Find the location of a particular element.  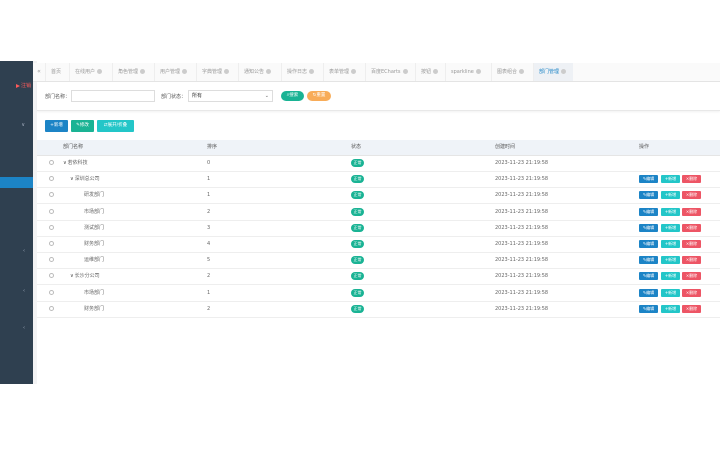

tab-item: 角色管理 is located at coordinates (133, 72).